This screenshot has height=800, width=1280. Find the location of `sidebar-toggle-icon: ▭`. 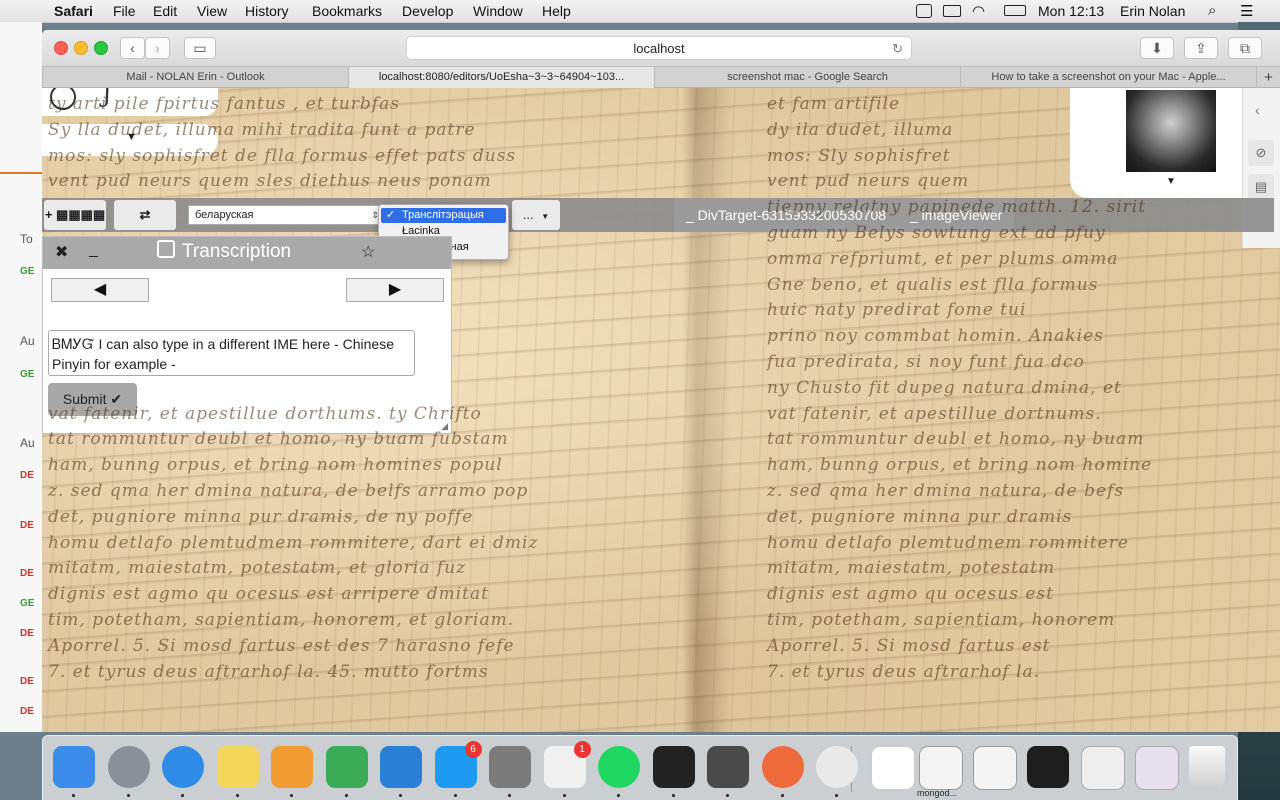

sidebar-toggle-icon: ▭ is located at coordinates (200, 48).